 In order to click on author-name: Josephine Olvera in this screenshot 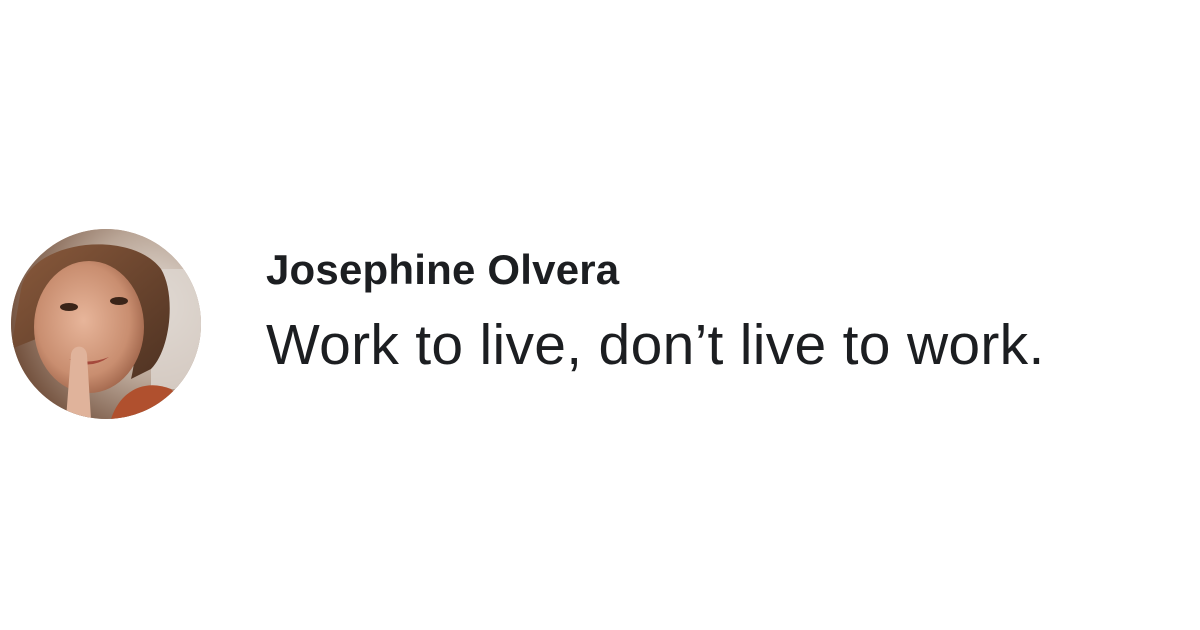, I will do `click(726, 270)`.